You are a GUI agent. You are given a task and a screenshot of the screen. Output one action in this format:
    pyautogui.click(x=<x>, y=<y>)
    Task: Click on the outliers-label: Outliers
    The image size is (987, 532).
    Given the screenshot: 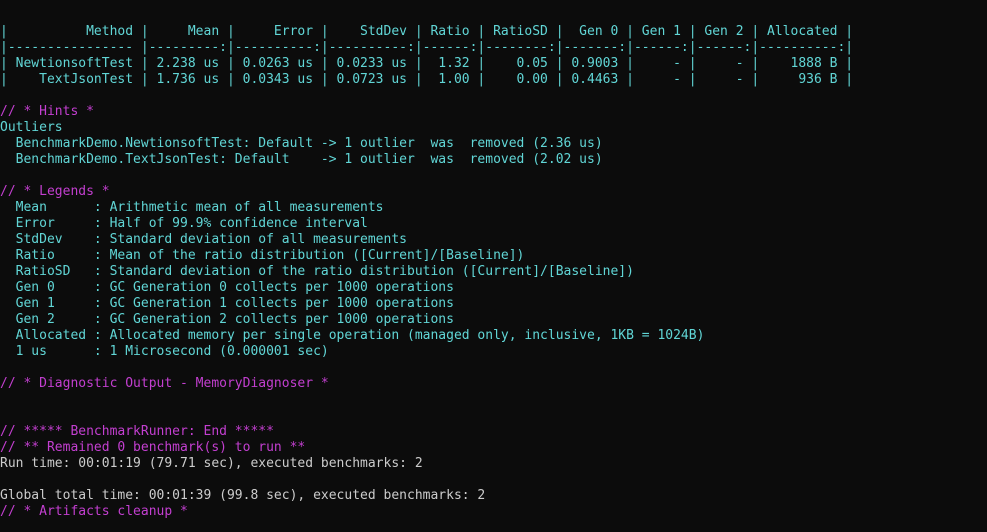 What is the action you would take?
    pyautogui.click(x=31, y=127)
    